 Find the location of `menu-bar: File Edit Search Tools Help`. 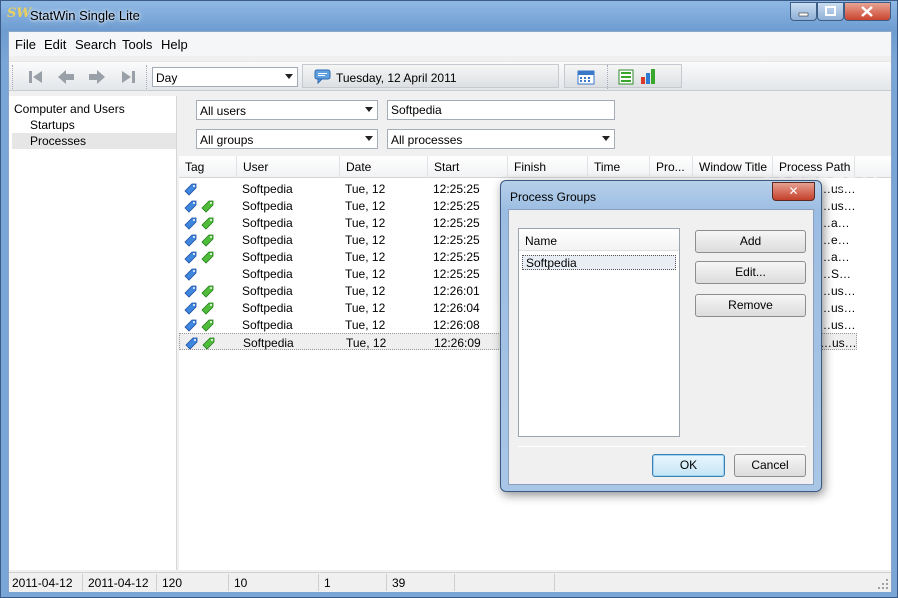

menu-bar: File Edit Search Tools Help is located at coordinates (450, 44).